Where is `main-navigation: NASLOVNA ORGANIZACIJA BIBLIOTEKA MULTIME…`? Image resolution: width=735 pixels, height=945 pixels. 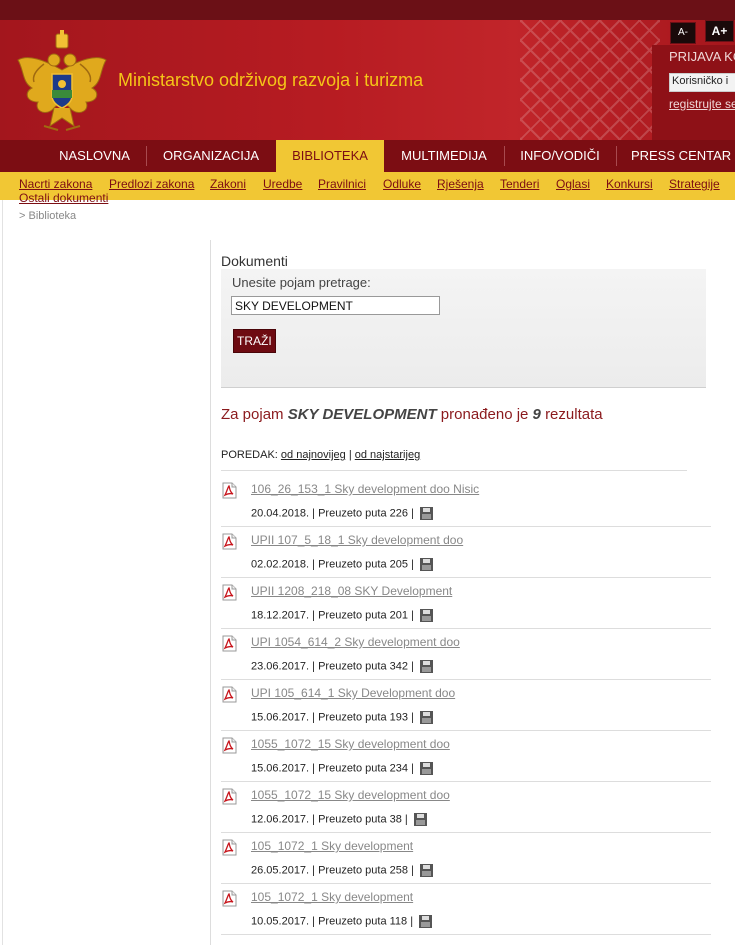 main-navigation: NASLOVNA ORGANIZACIJA BIBLIOTEKA MULTIME… is located at coordinates (367, 156).